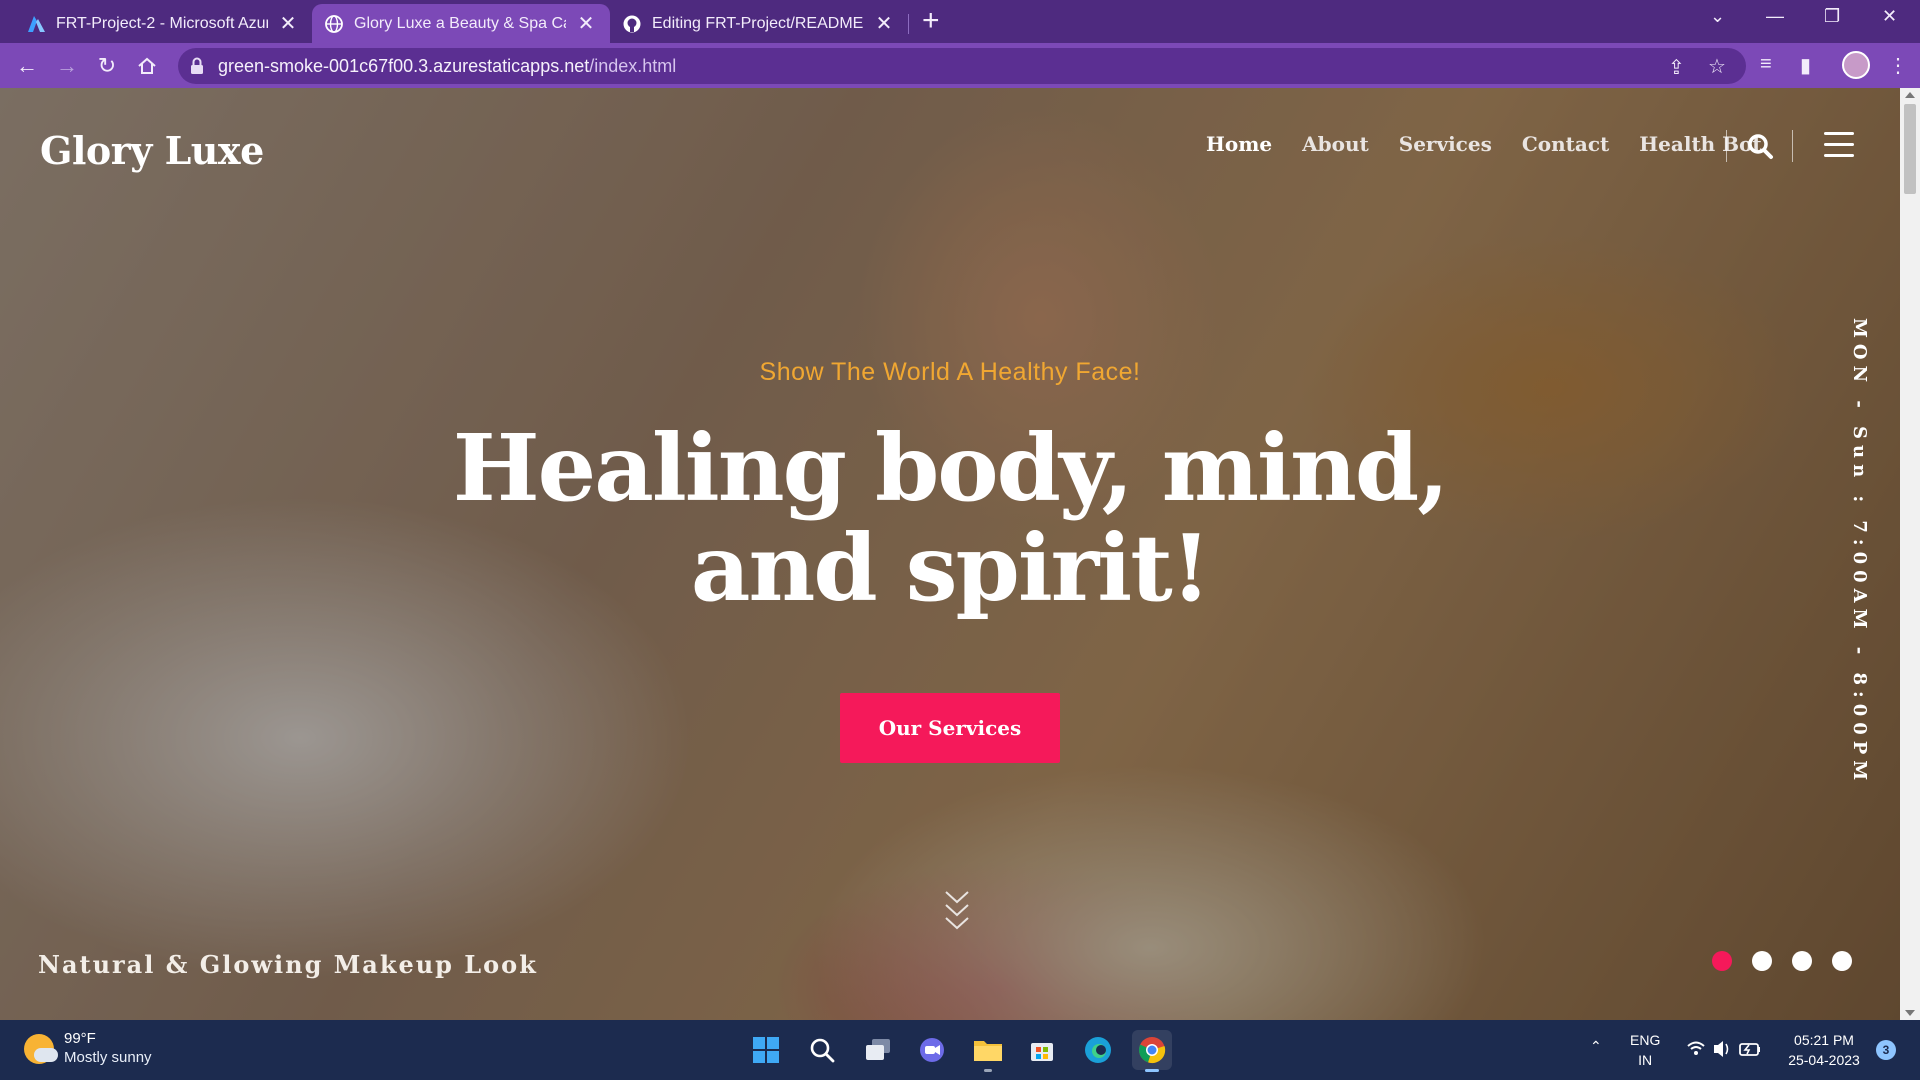 The width and height of the screenshot is (1920, 1080). Describe the element at coordinates (1596, 1046) in the screenshot. I see `show-hidden-icons-icon: ⌃` at that location.